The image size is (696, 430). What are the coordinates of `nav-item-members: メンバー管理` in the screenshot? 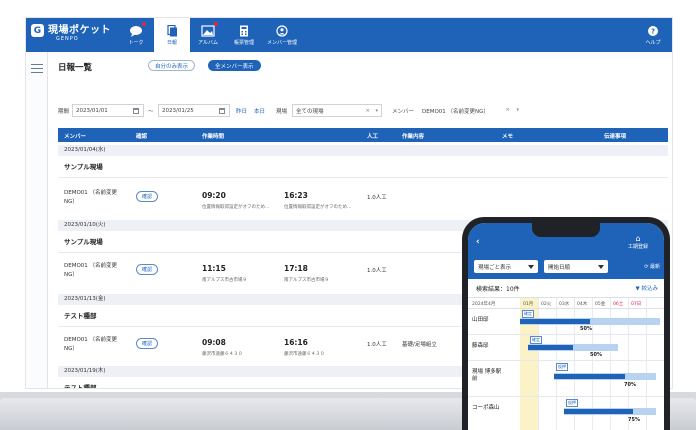 It's located at (282, 35).